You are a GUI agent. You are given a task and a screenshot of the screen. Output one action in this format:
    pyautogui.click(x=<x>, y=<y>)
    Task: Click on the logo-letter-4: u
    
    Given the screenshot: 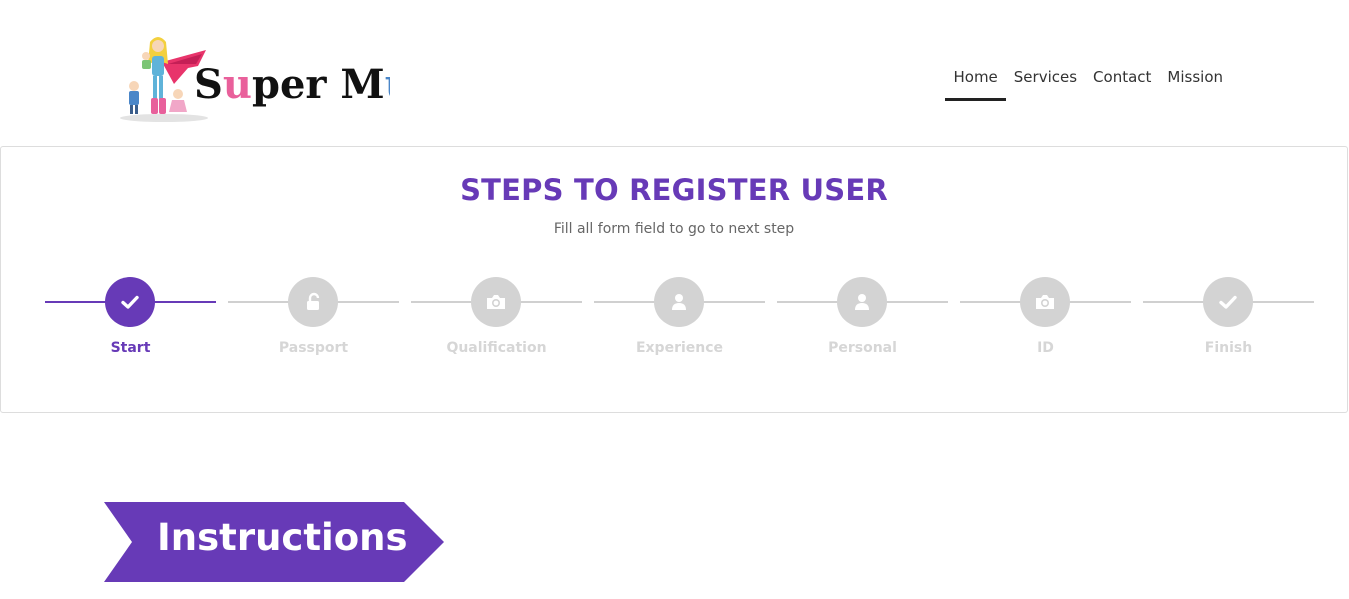 What is the action you would take?
    pyautogui.click(x=387, y=84)
    